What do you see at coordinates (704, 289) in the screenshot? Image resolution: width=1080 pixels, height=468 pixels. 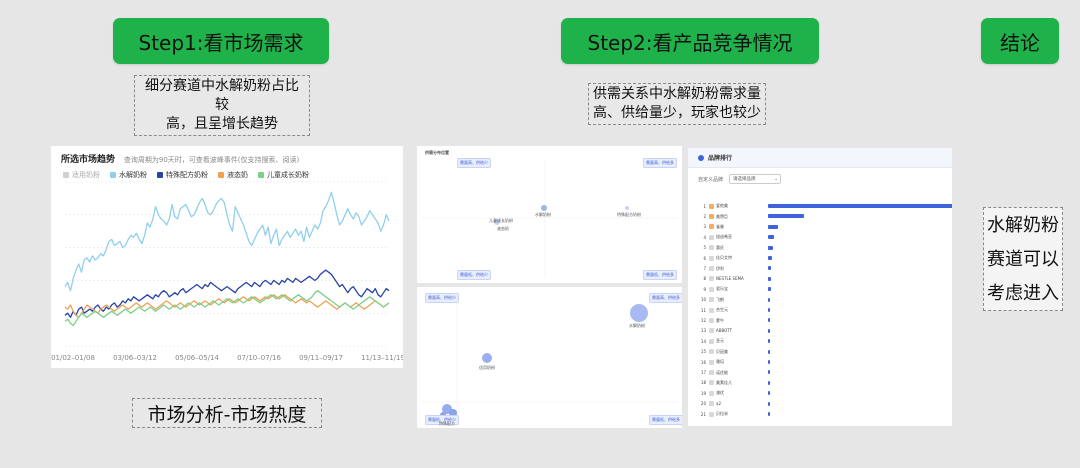 I see `ranking-number: 9` at bounding box center [704, 289].